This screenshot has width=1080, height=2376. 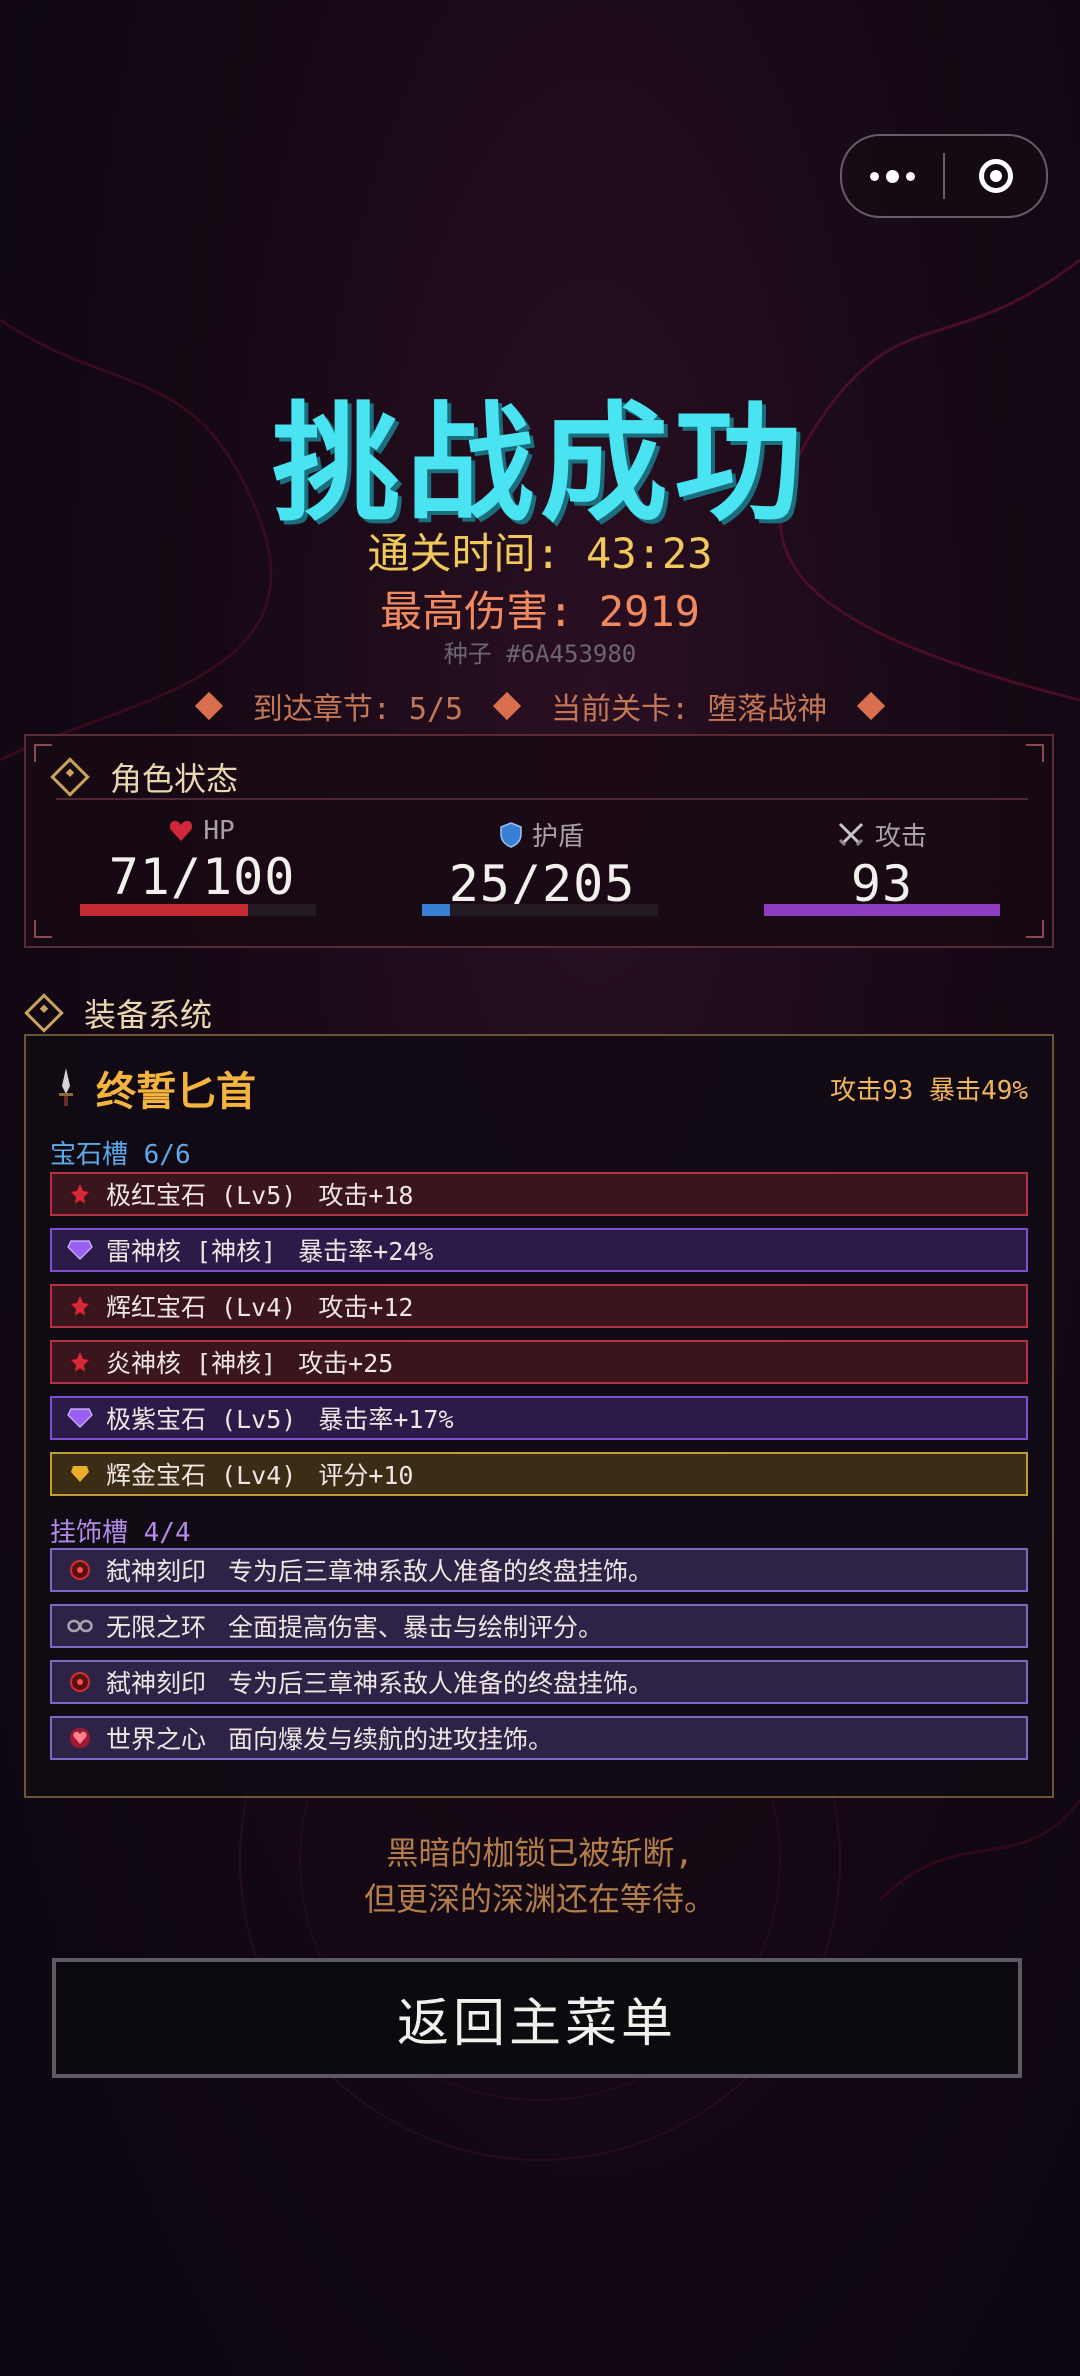 I want to click on infinity-ring-icon, so click(x=80, y=1626).